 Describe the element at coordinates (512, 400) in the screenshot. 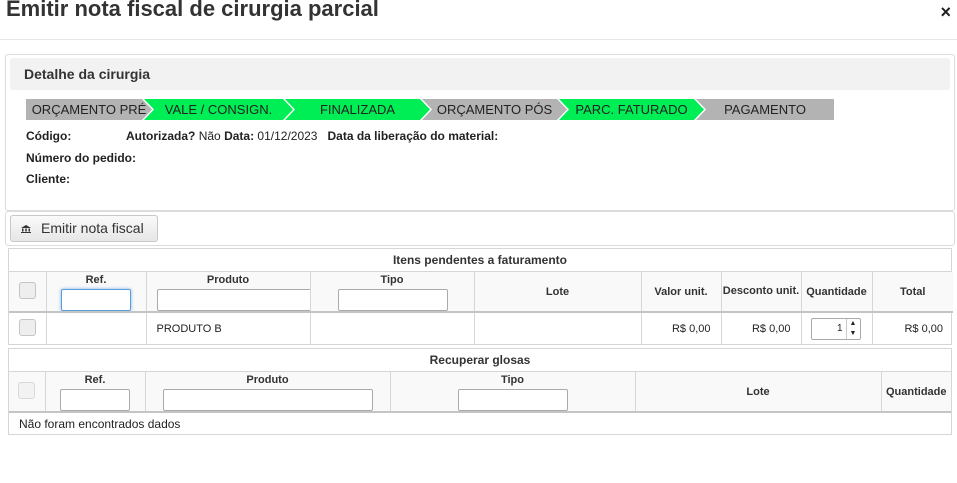

I see `glosas-tipo-filter-input` at that location.